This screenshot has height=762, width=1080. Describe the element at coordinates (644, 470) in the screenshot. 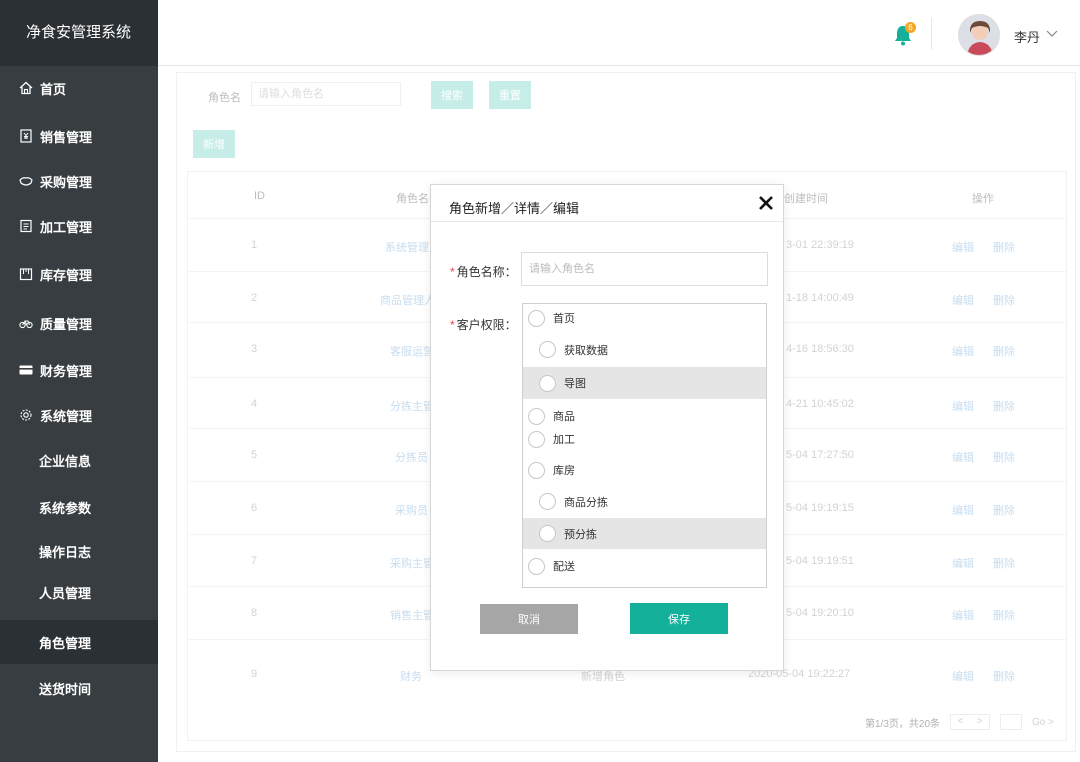

I see `permission-item-warehouse: 库房` at that location.